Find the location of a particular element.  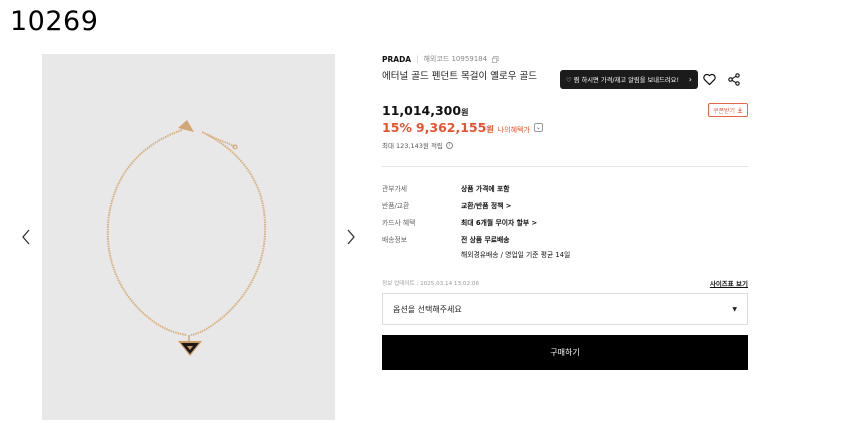

copy-icon is located at coordinates (495, 59).